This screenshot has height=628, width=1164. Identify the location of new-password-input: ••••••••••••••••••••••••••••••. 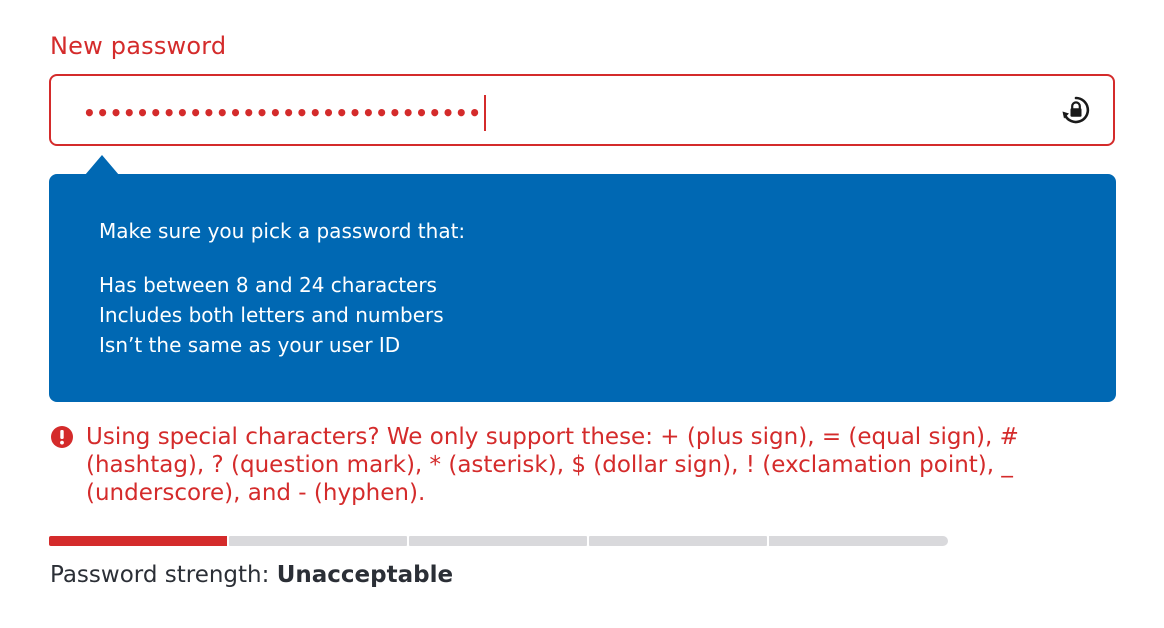
(582, 110).